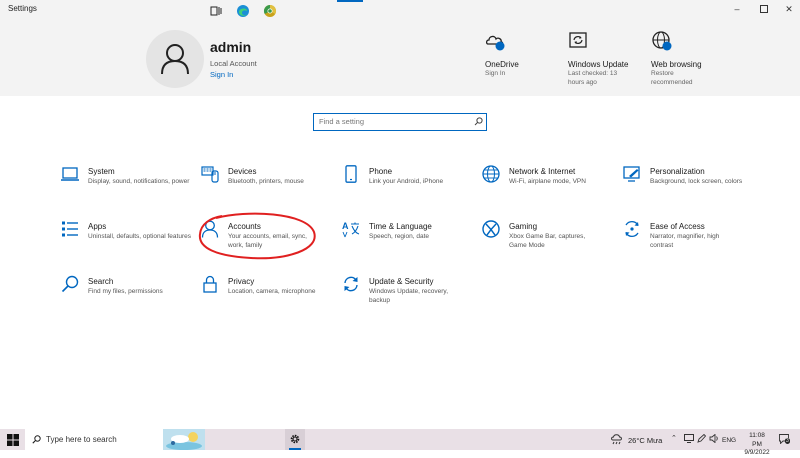  I want to click on apps-icon, so click(70, 229).